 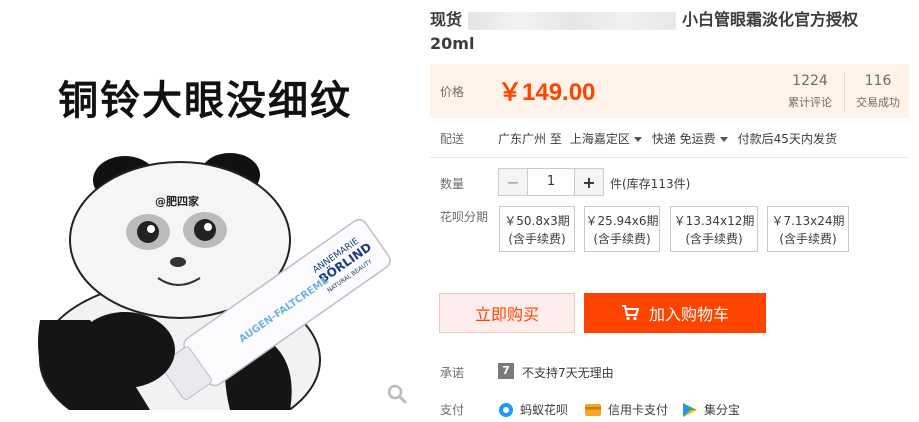 What do you see at coordinates (547, 92) in the screenshot?
I see `price-value: ￥149.00` at bounding box center [547, 92].